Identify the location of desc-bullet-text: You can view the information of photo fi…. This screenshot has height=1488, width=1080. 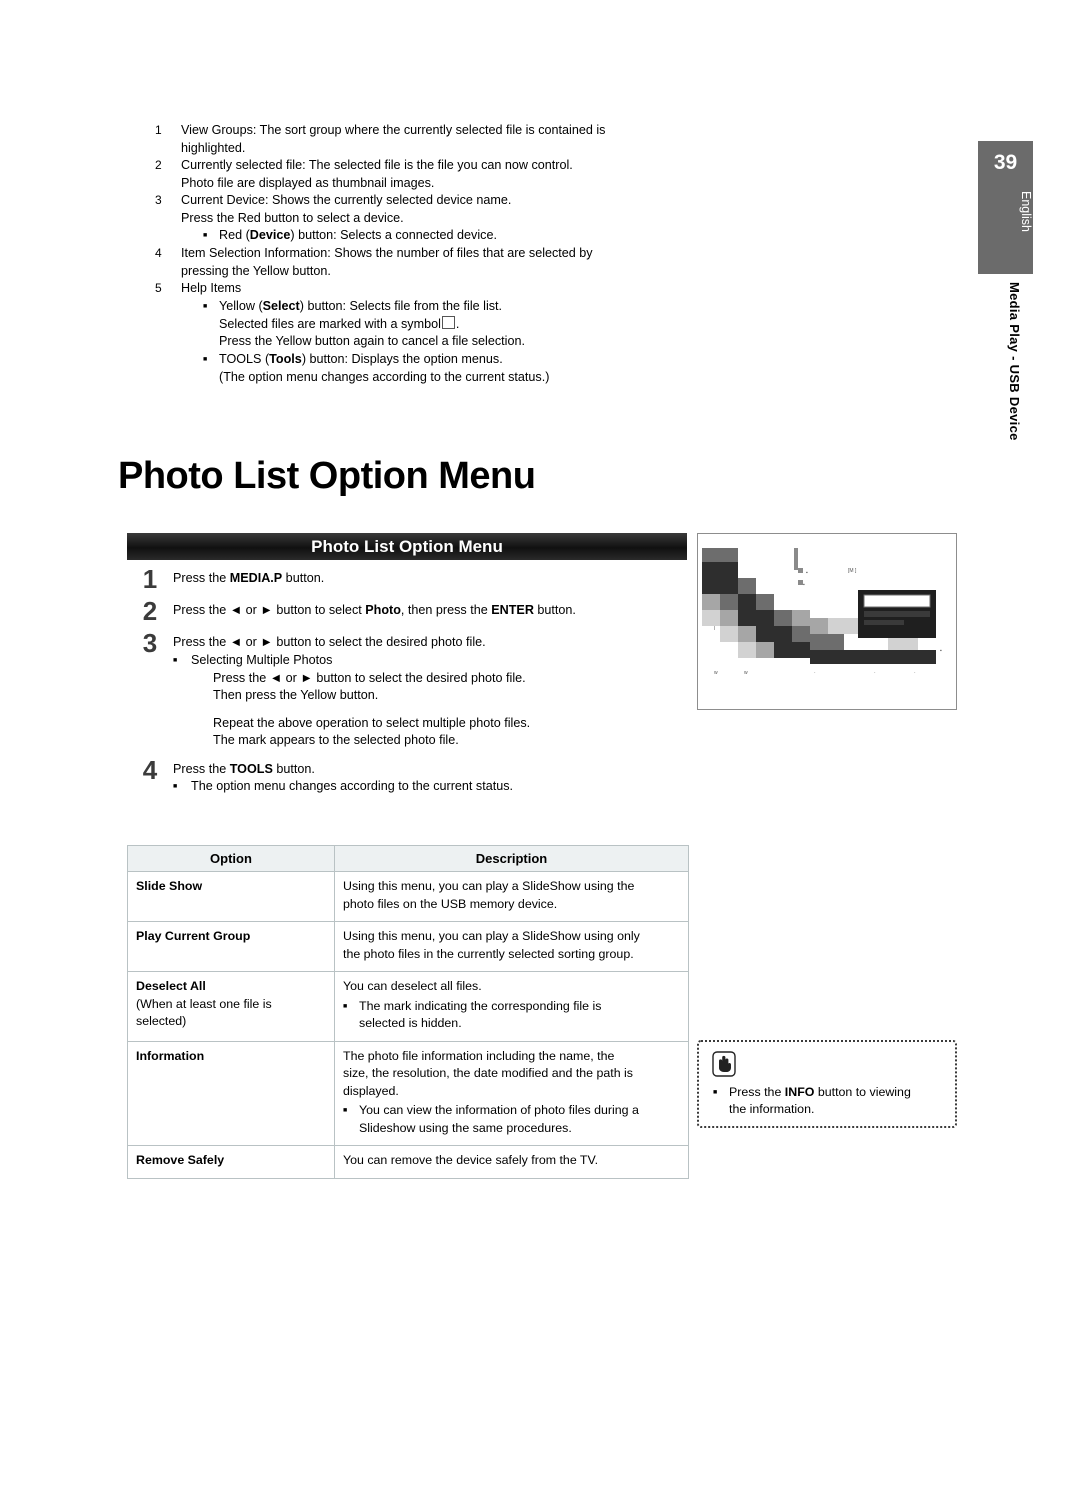
(499, 1119).